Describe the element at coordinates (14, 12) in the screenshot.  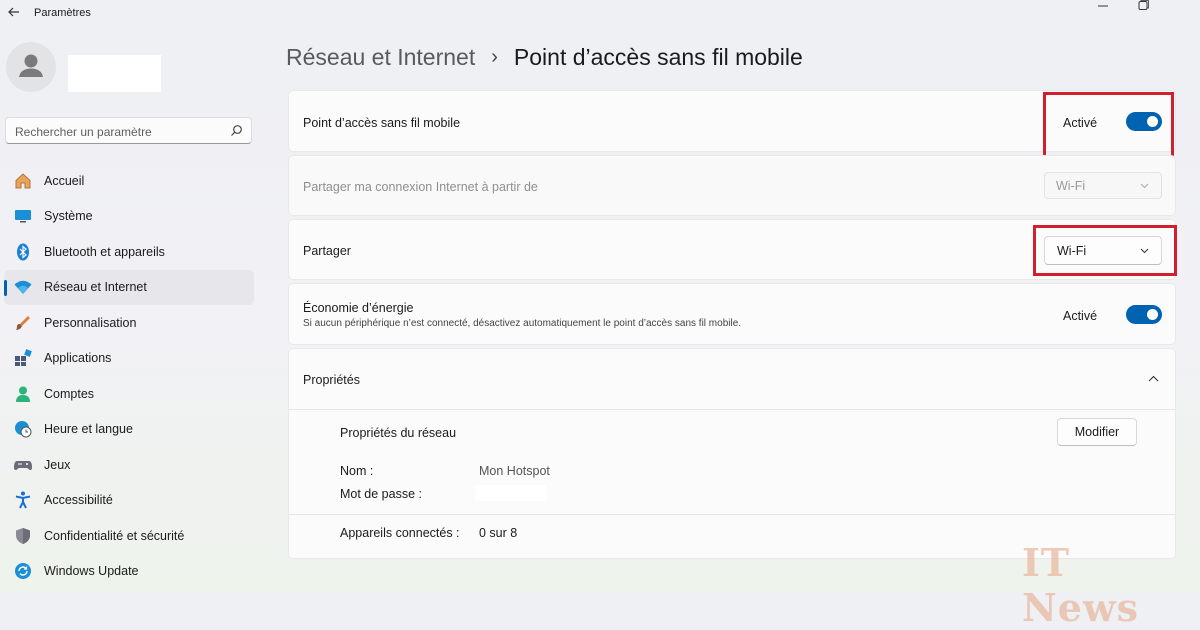
I see `back-arrow-icon` at that location.